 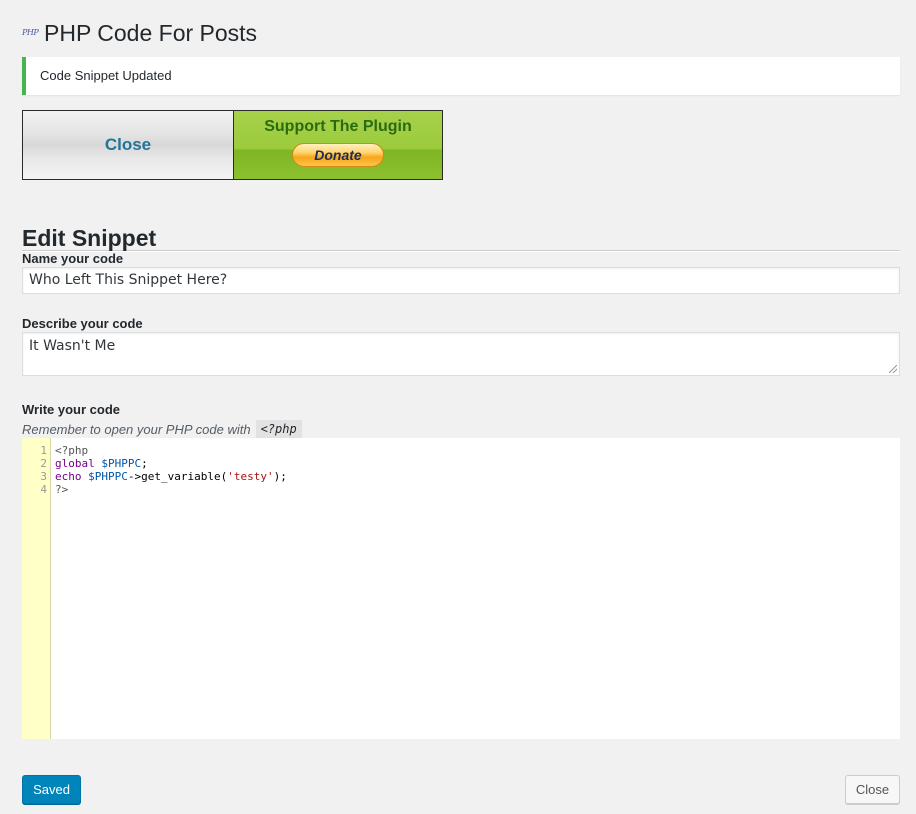 I want to click on description-textarea: It Wasn't Me, so click(x=461, y=354).